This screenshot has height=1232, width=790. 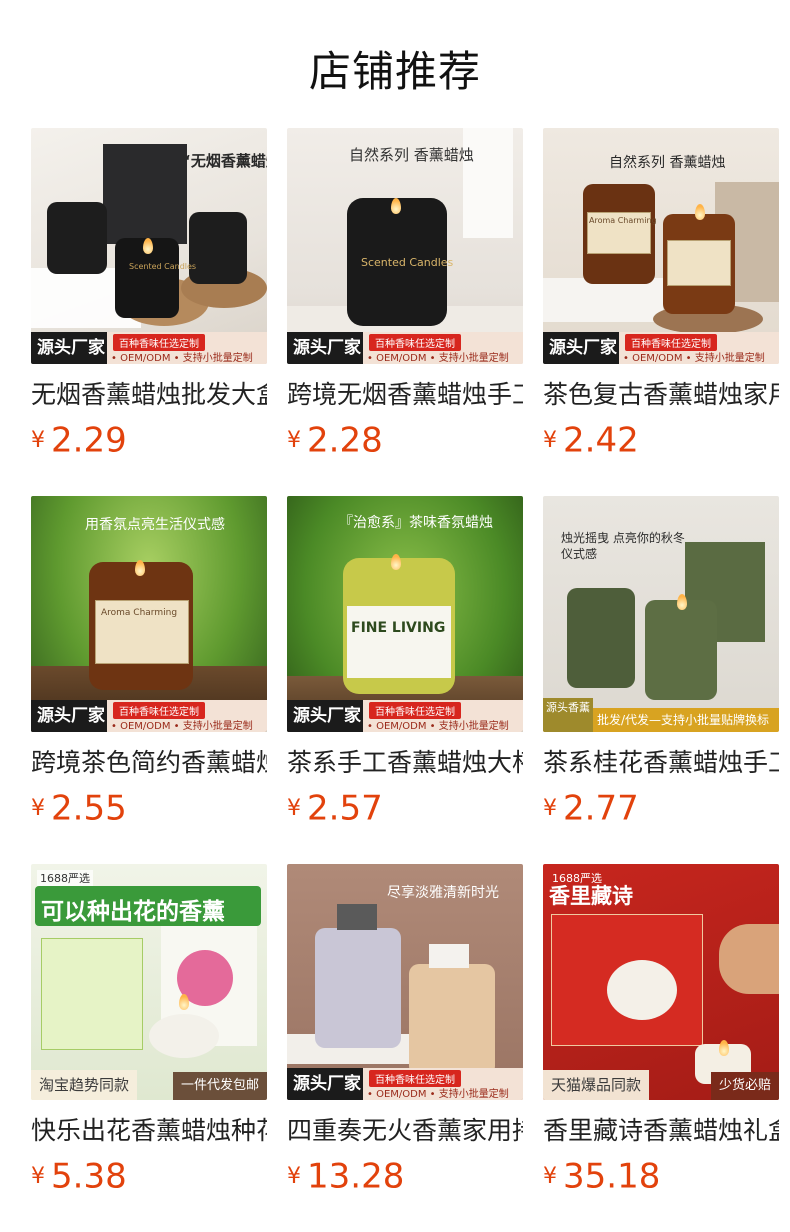 What do you see at coordinates (79, 808) in the screenshot?
I see `product-price: ¥2.55` at bounding box center [79, 808].